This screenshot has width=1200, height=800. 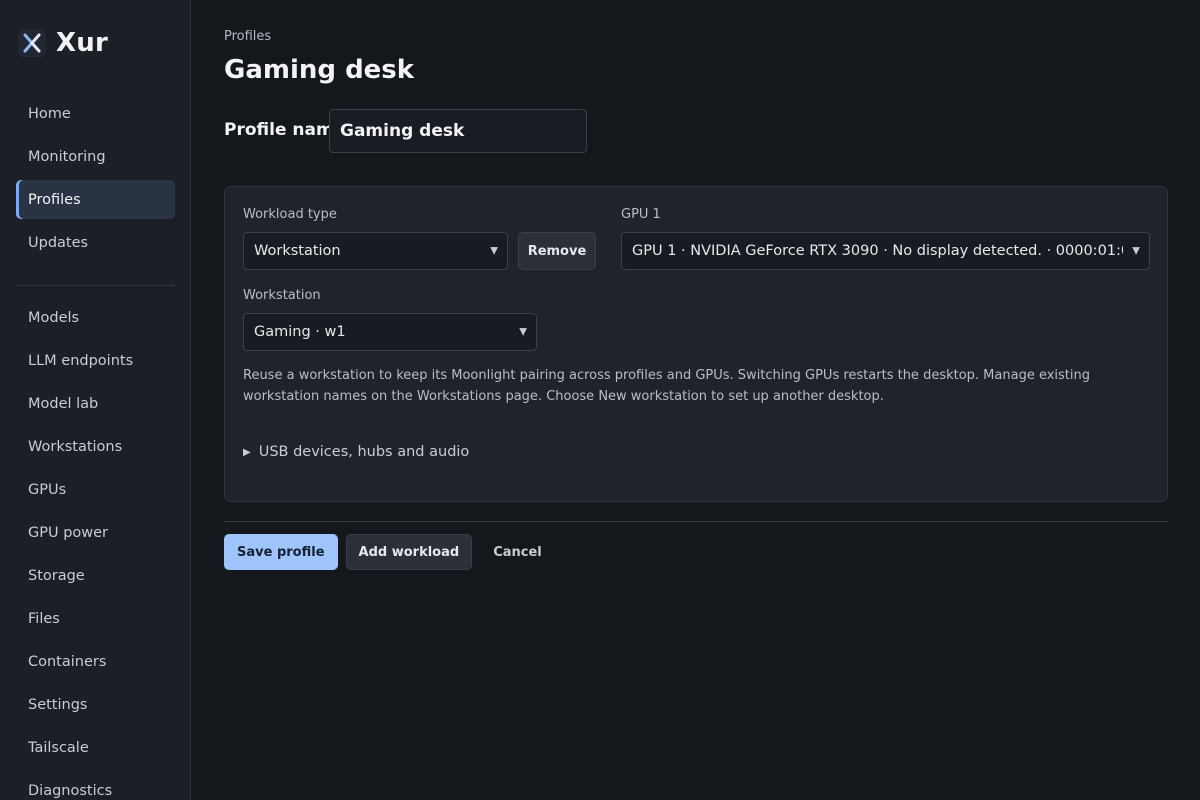 I want to click on actions-divider, so click(x=696, y=521).